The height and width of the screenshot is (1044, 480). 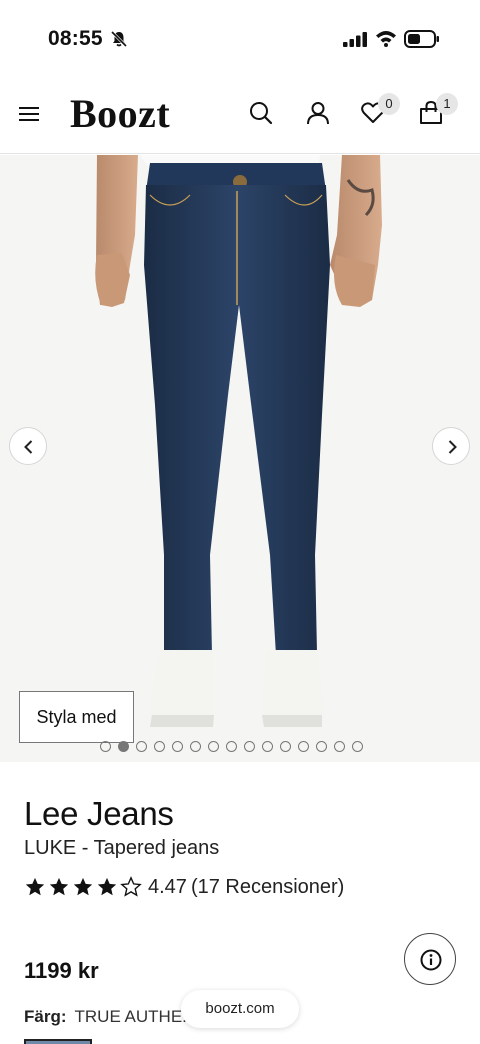 I want to click on brand-logo: Boozt, so click(x=120, y=113).